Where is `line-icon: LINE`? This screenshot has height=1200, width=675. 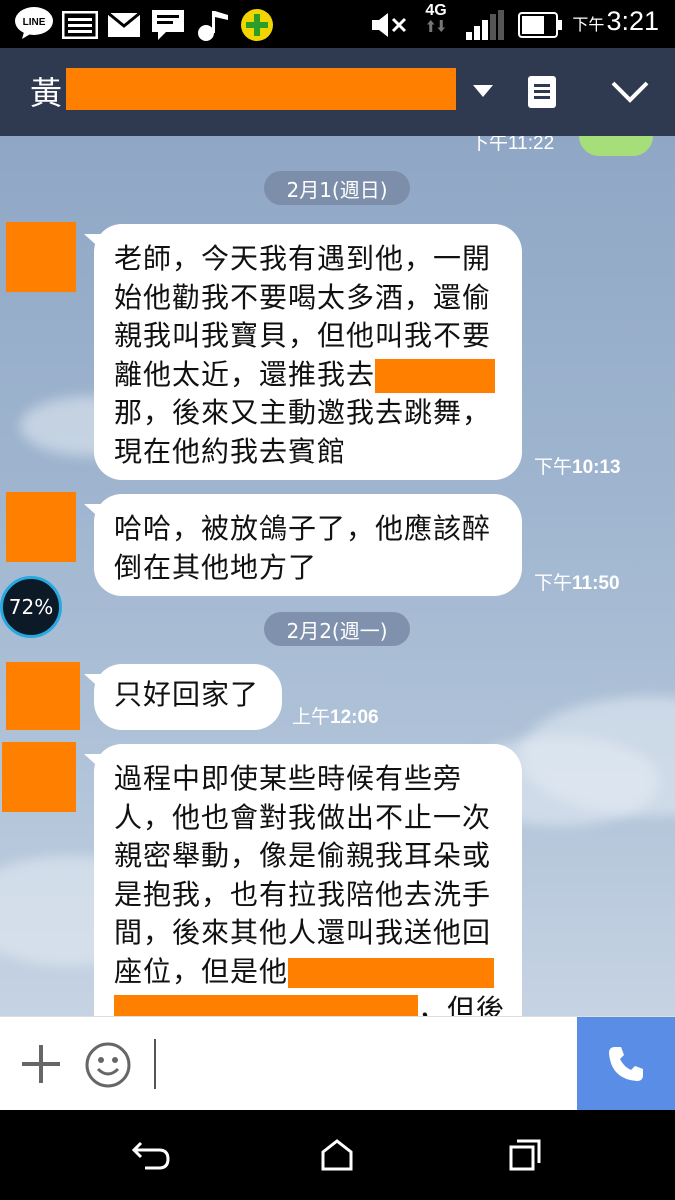
line-icon: LINE is located at coordinates (34, 23).